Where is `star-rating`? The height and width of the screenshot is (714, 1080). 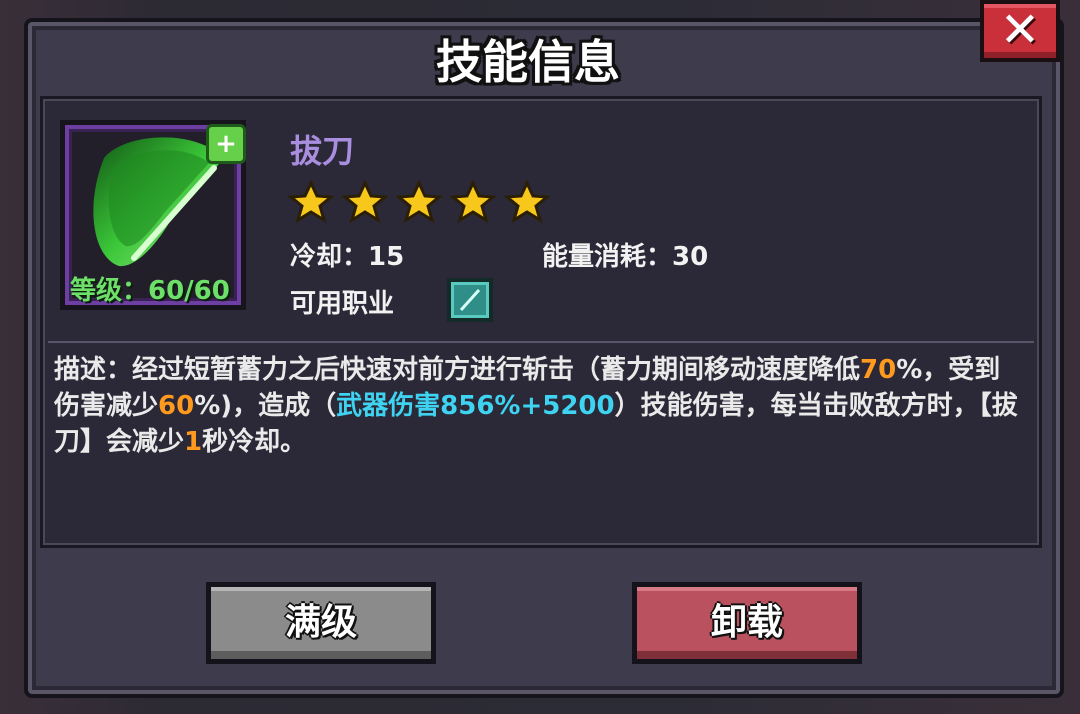
star-rating is located at coordinates (419, 202).